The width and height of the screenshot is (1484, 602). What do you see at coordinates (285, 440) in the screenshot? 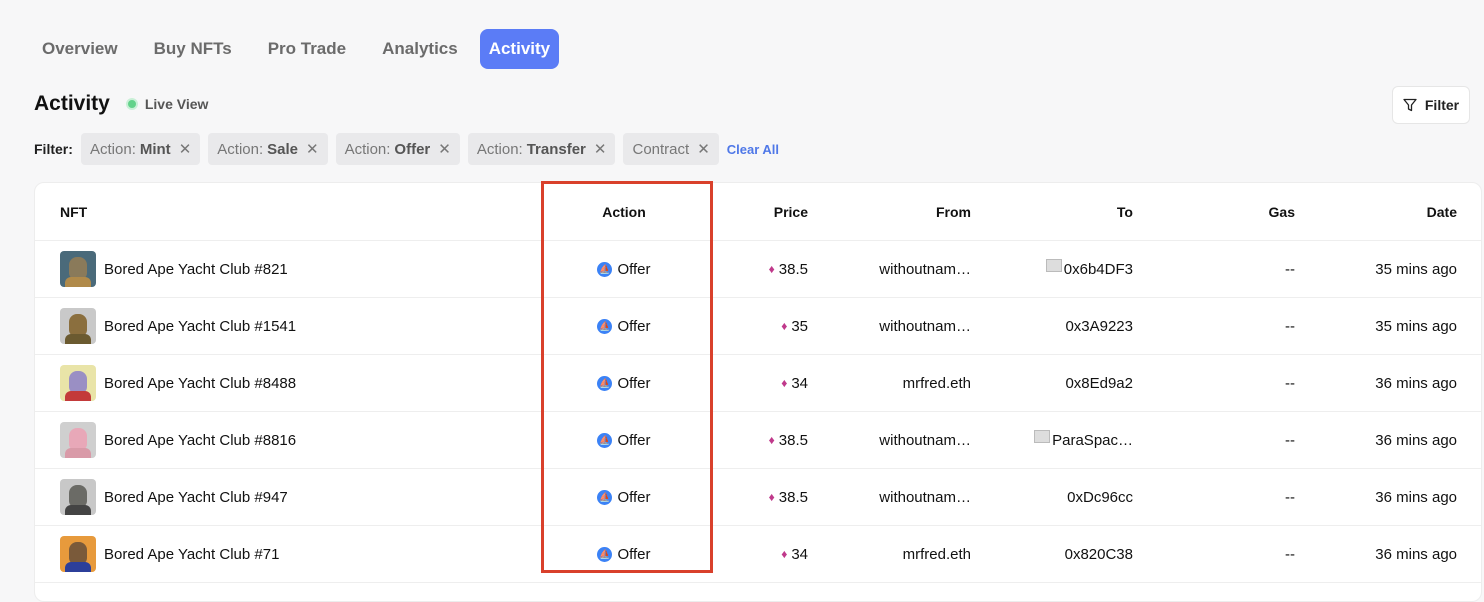
I see `nft-cell: Bored Ape Yacht Club #8816` at bounding box center [285, 440].